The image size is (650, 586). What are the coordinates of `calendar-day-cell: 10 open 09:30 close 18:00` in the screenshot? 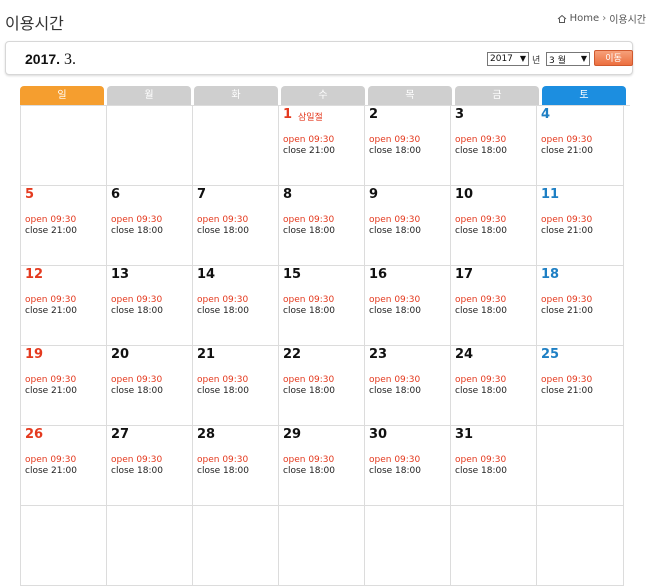 It's located at (494, 226).